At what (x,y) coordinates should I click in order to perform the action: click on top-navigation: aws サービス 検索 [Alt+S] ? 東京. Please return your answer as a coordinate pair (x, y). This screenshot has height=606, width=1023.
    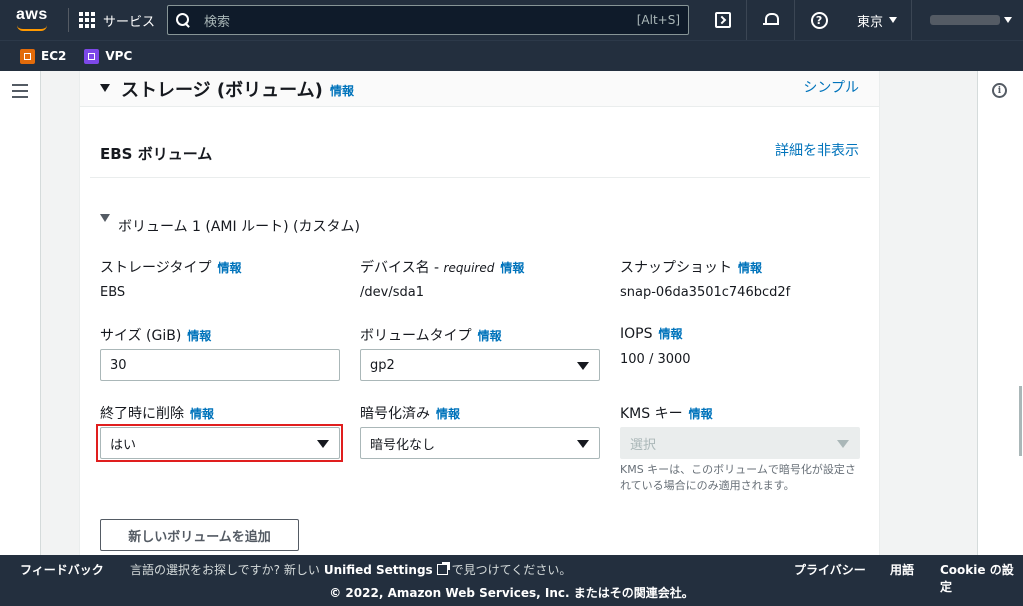
    Looking at the image, I should click on (511, 20).